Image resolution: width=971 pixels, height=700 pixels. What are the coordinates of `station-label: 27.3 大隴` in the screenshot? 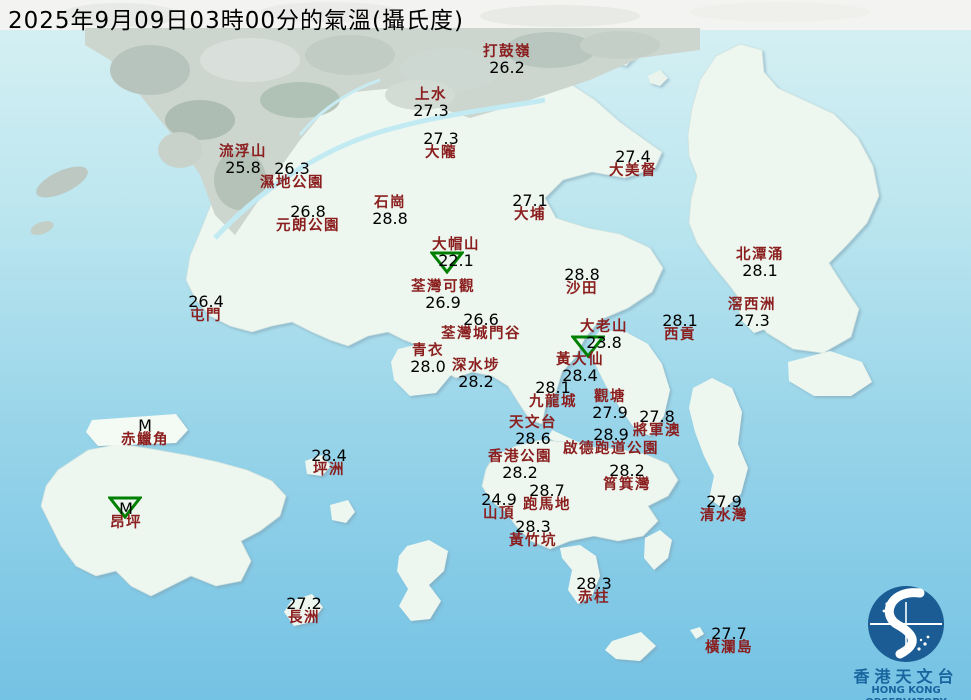 It's located at (441, 146).